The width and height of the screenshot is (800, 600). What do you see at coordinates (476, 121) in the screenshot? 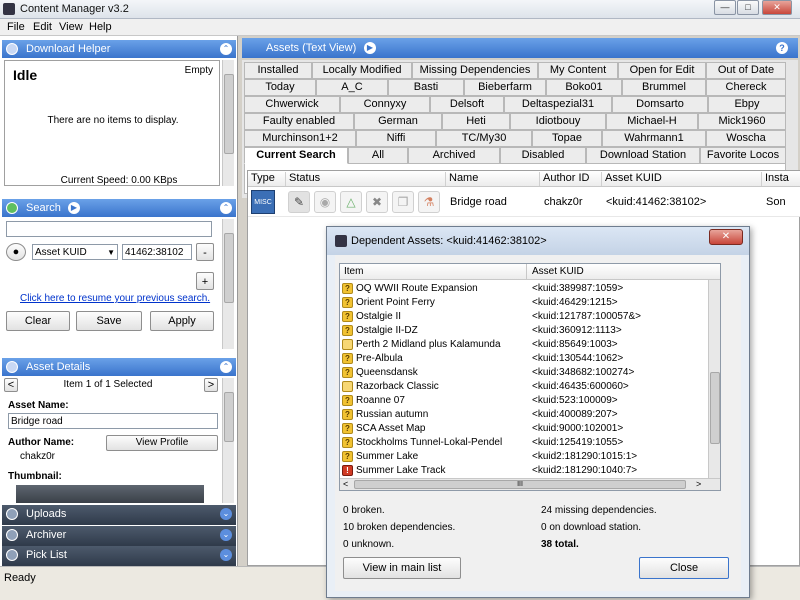
I see `tab-heti: Heti` at bounding box center [476, 121].